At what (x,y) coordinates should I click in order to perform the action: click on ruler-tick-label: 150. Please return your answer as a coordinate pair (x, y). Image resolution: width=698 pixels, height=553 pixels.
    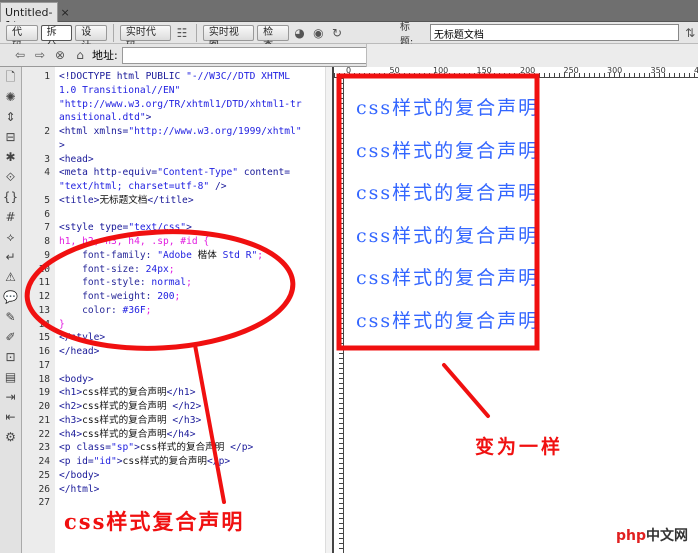
    Looking at the image, I should click on (484, 70).